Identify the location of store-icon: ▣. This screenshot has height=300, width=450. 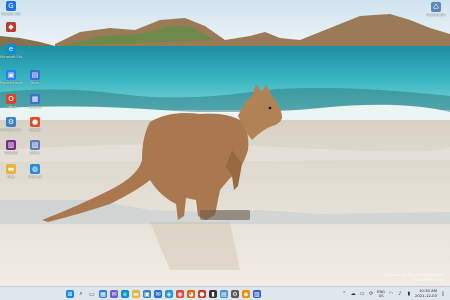
(147, 294).